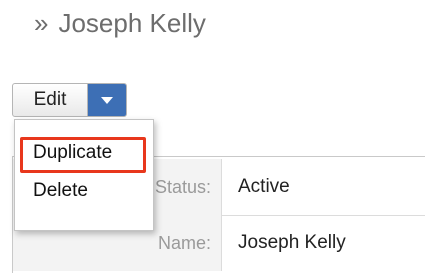  Describe the element at coordinates (264, 186) in the screenshot. I see `status-value: Active` at that location.